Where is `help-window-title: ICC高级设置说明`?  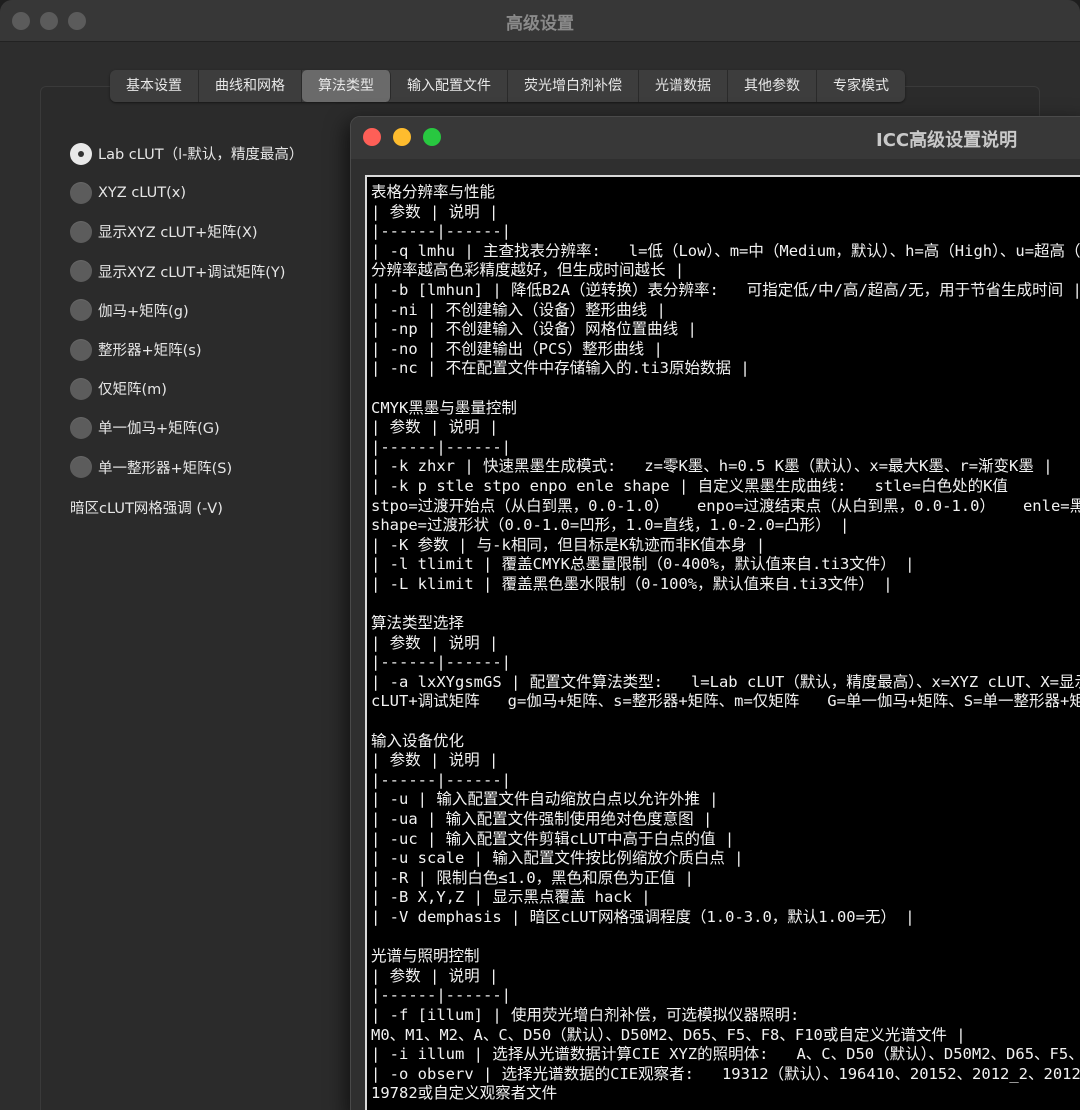
help-window-title: ICC高级设置说明 is located at coordinates (947, 140).